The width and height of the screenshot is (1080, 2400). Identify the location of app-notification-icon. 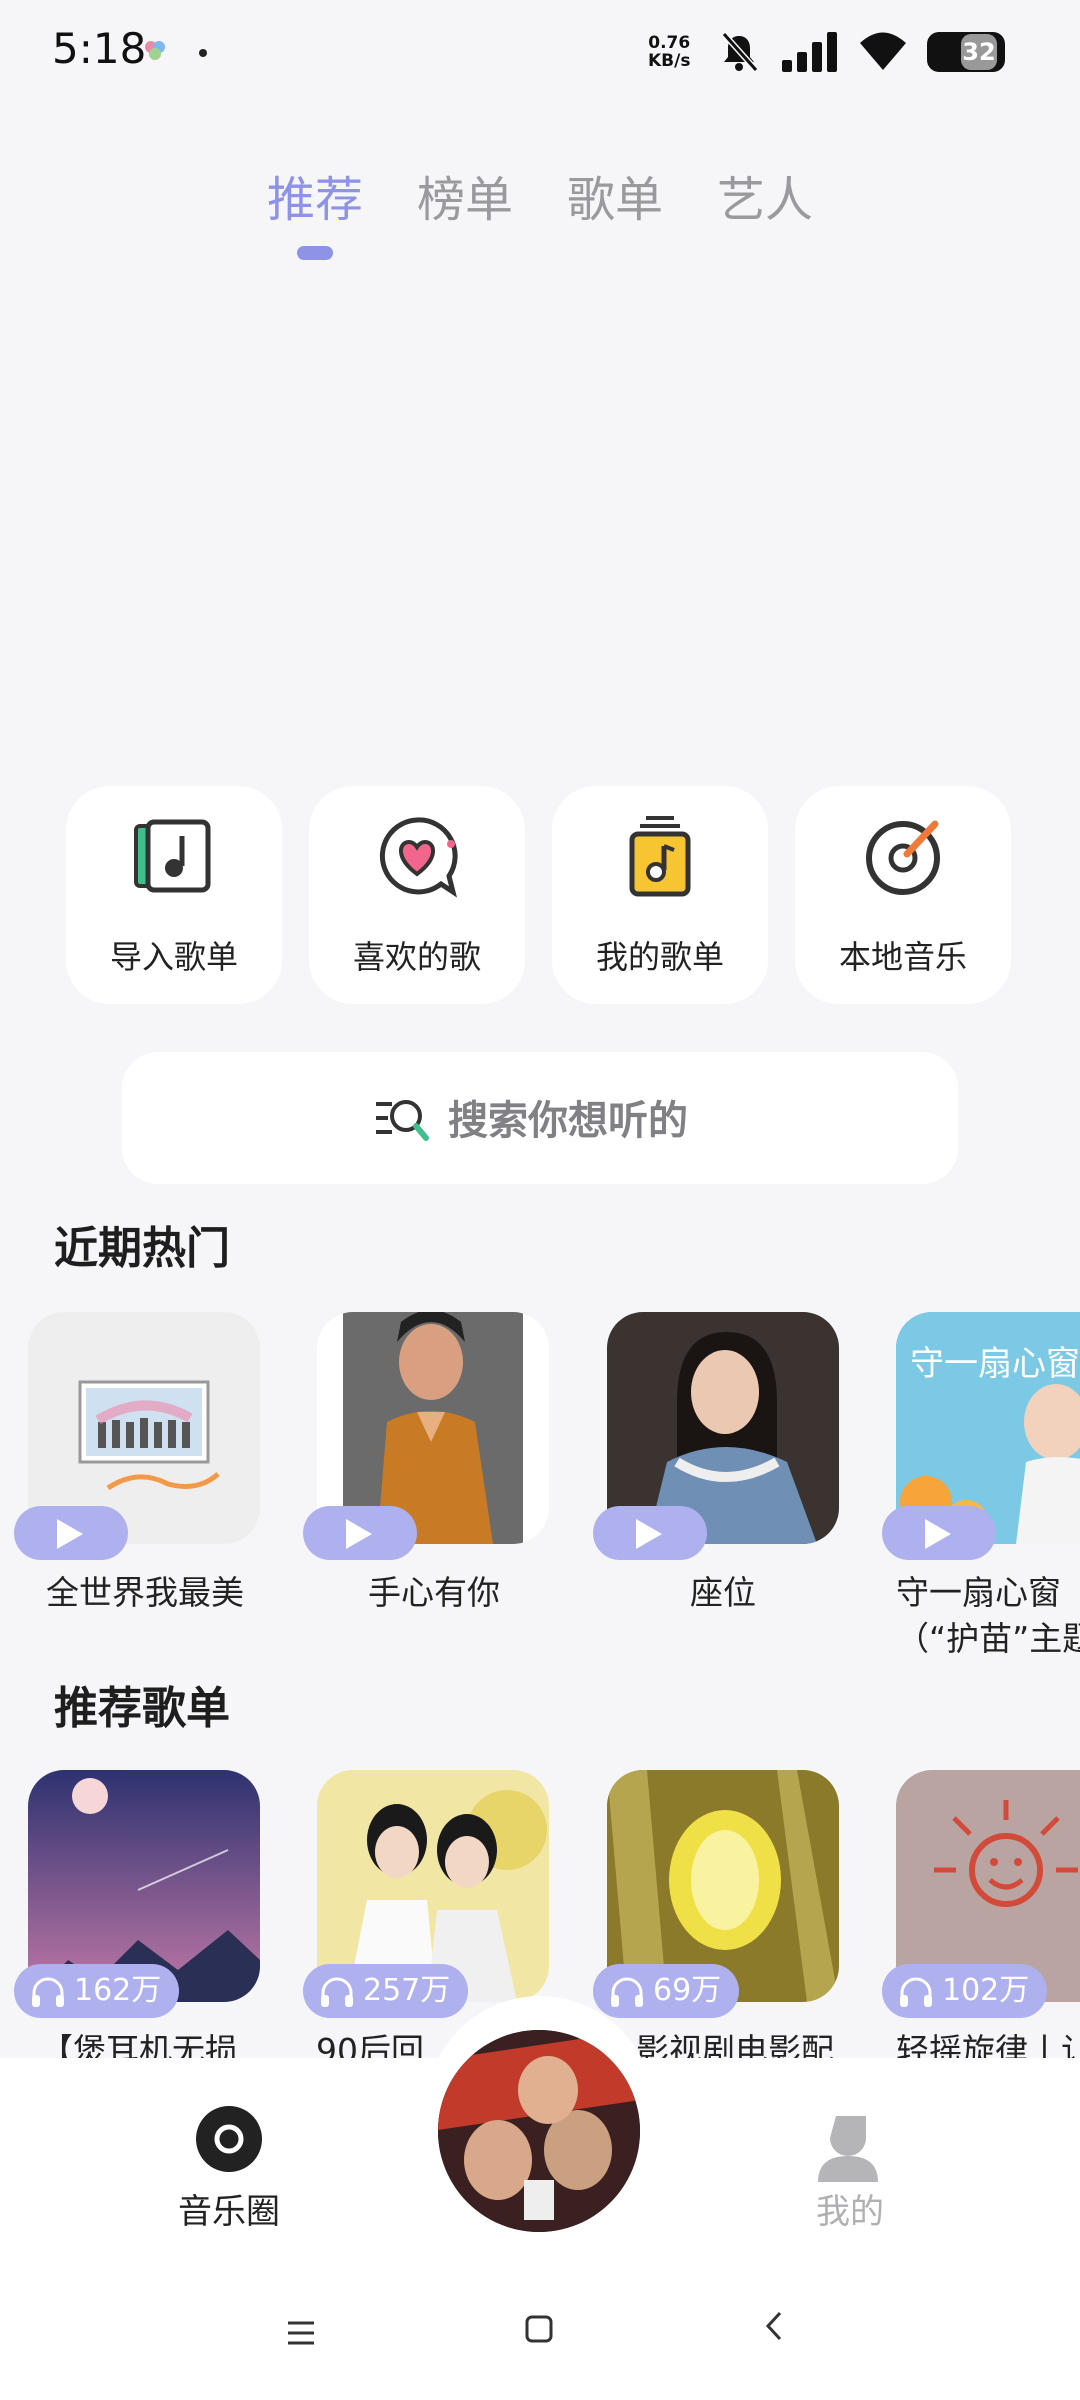
(155, 50).